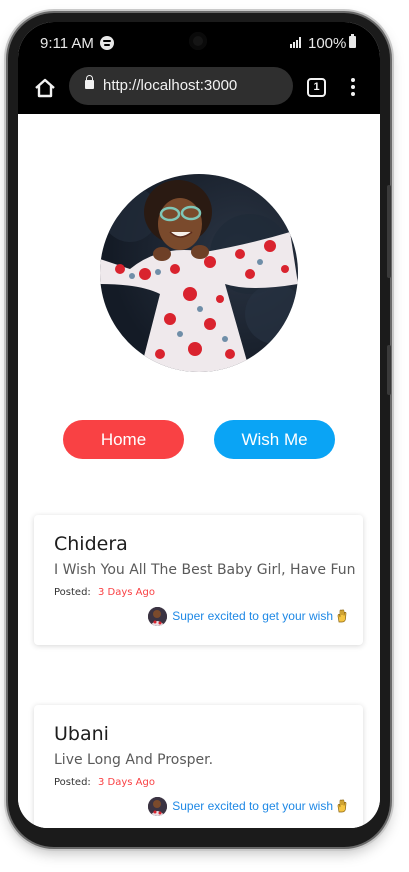 The height and width of the screenshot is (872, 409). What do you see at coordinates (352, 41) in the screenshot?
I see `battery-icon` at bounding box center [352, 41].